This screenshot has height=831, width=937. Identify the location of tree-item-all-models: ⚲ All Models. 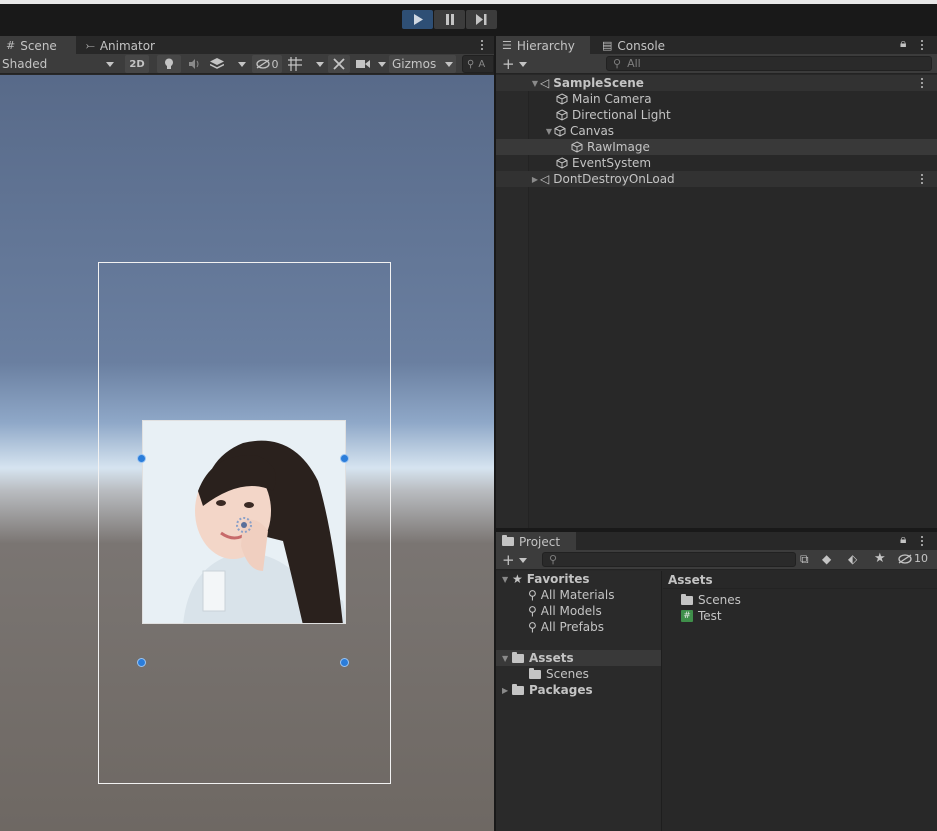
(578, 611).